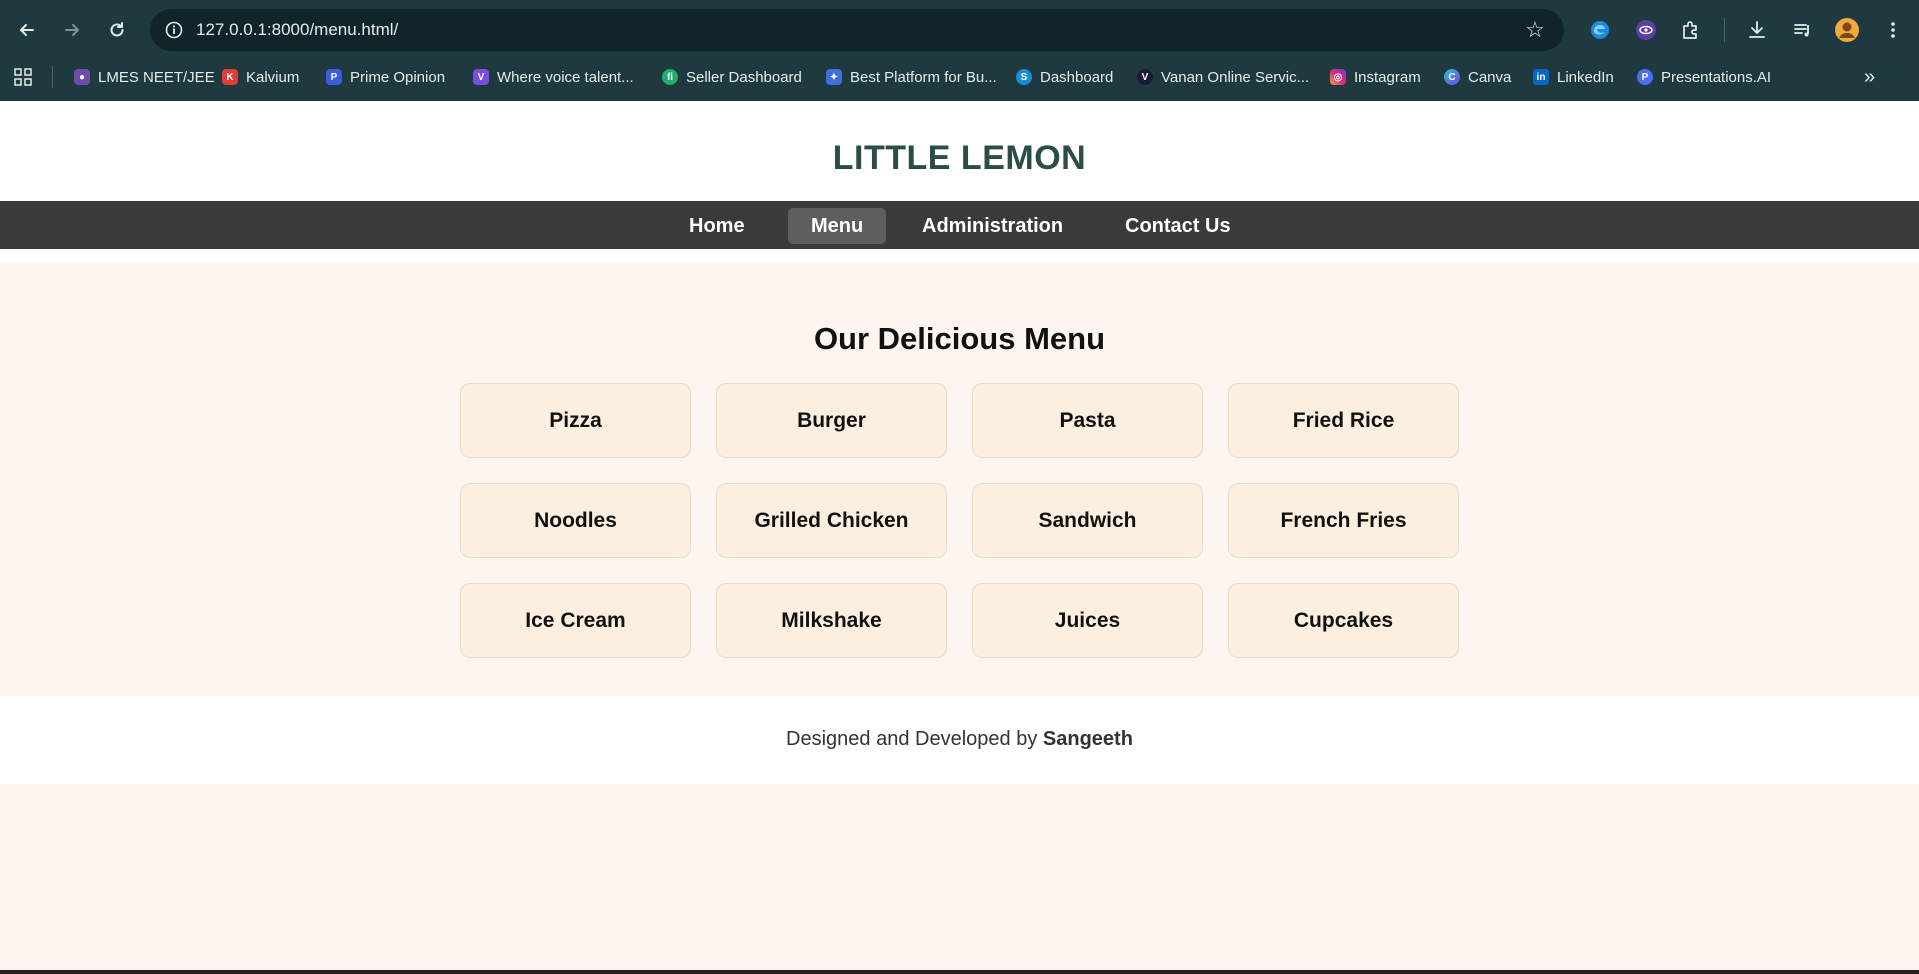  I want to click on playlist-icon, so click(1801, 30).